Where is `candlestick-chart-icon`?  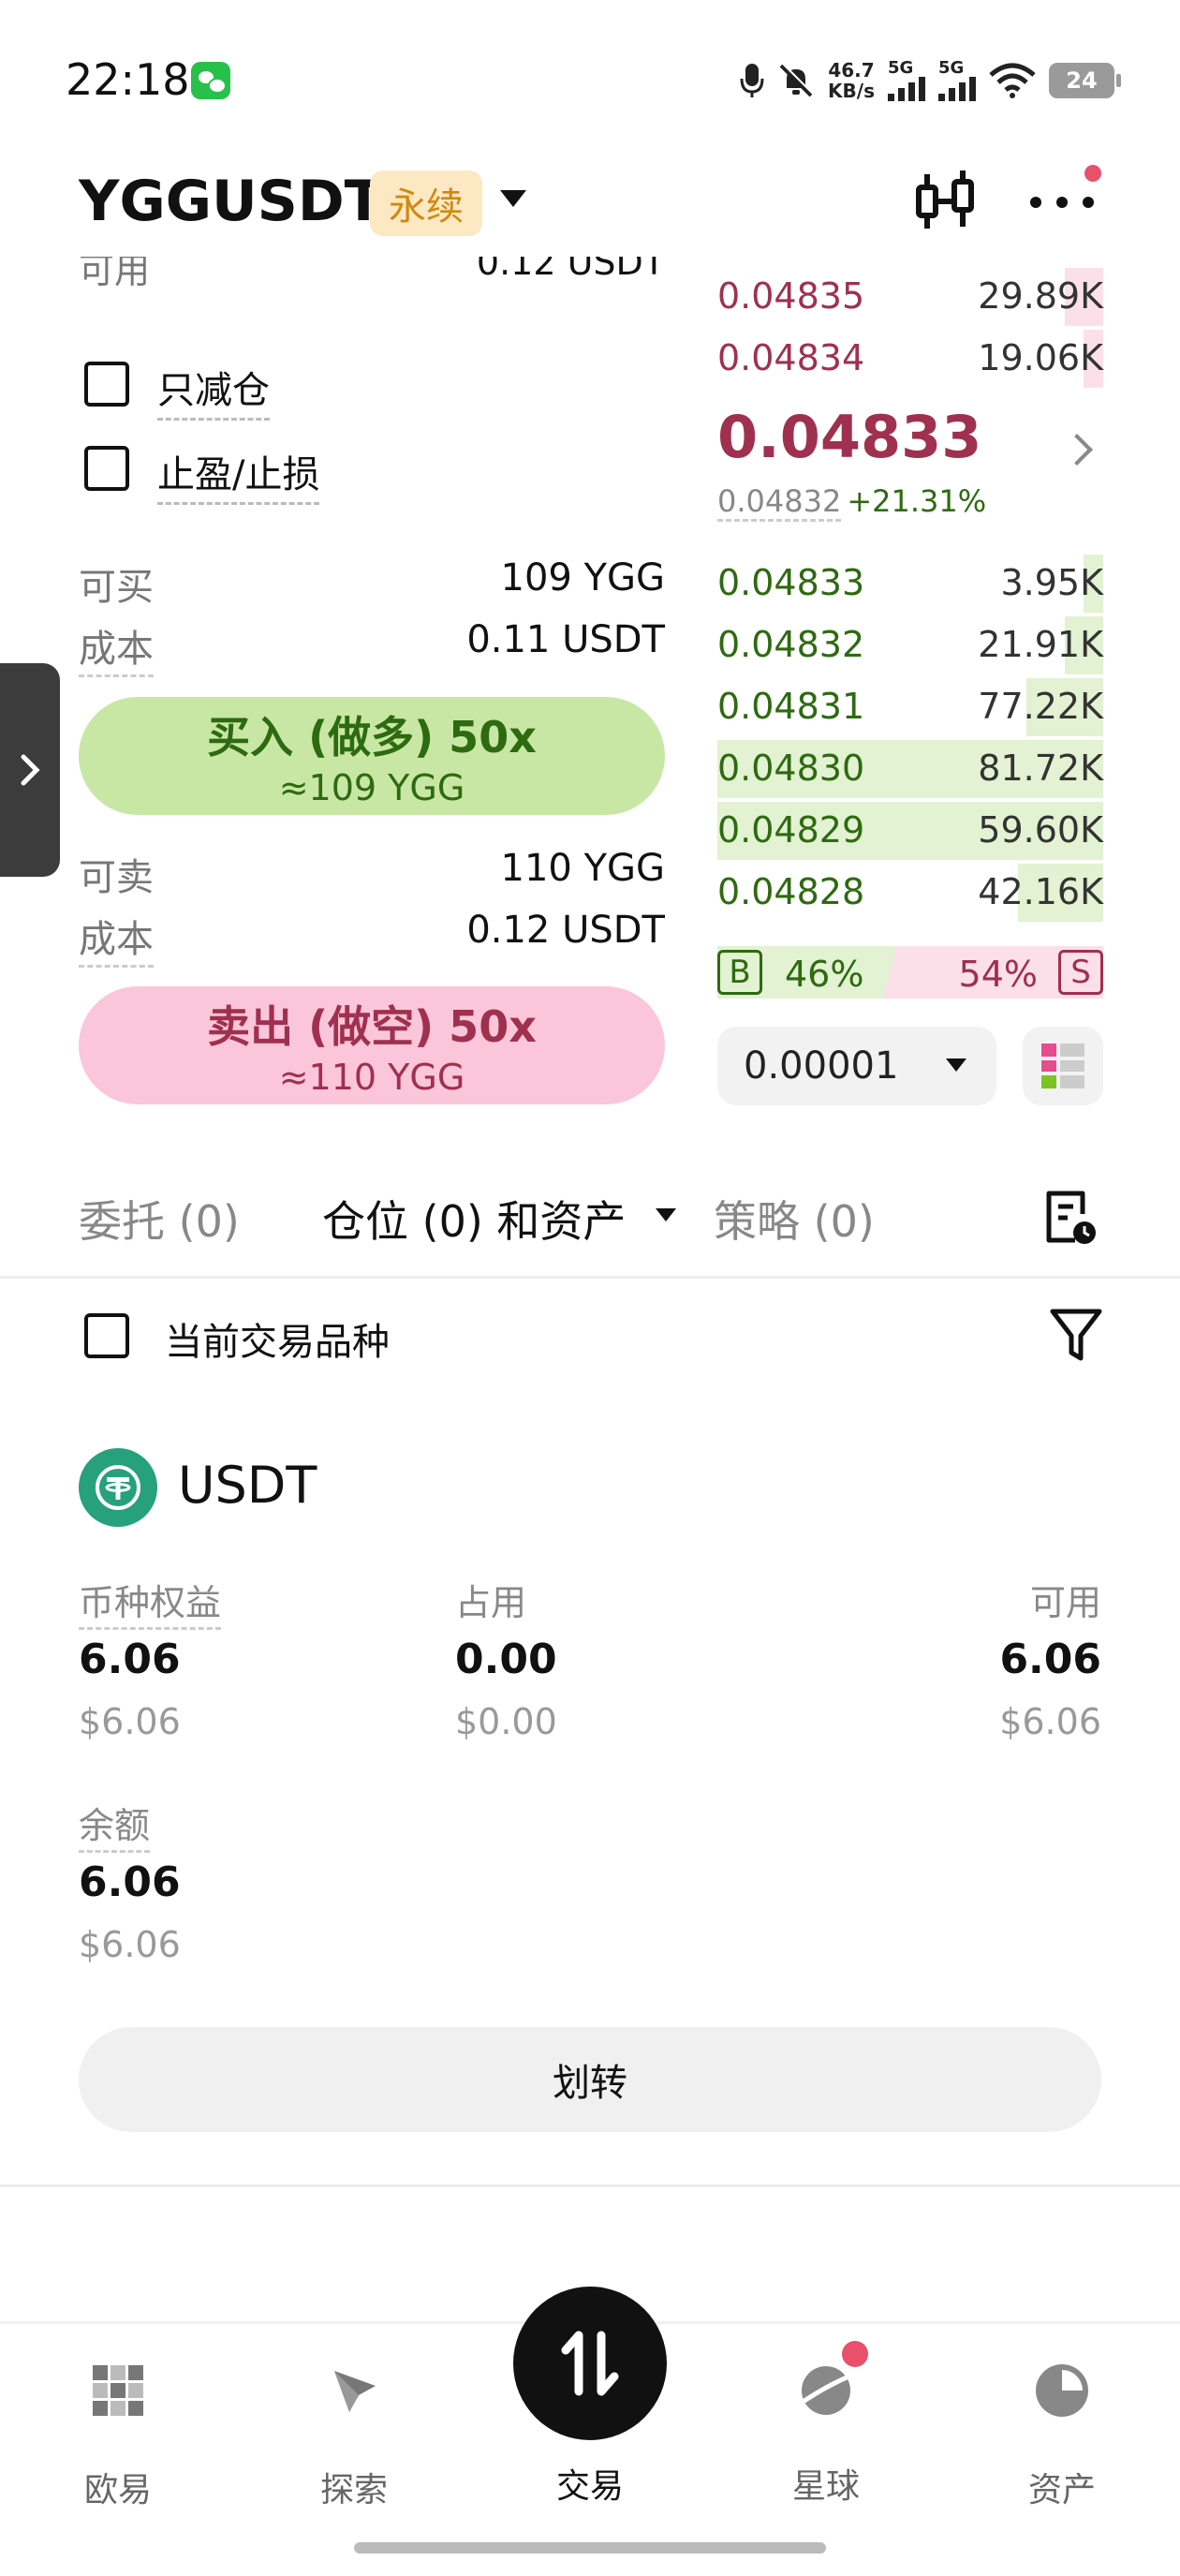
candlestick-chart-icon is located at coordinates (946, 201).